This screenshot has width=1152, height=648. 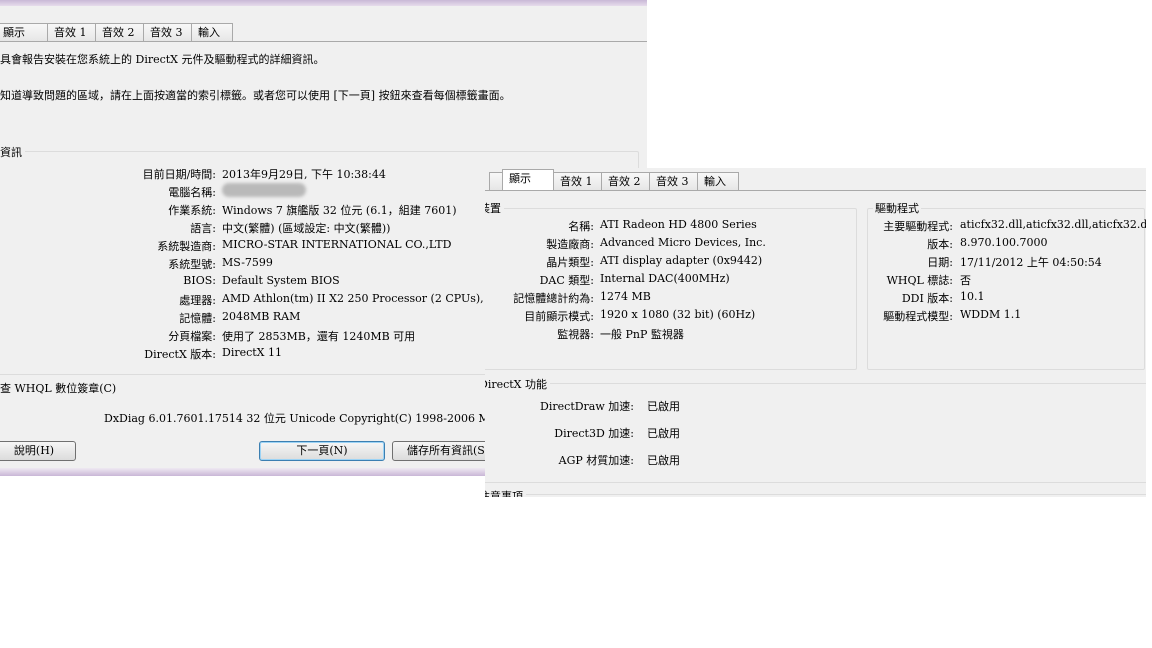 What do you see at coordinates (505, 492) in the screenshot?
I see `notes-section-title: 注意事項` at bounding box center [505, 492].